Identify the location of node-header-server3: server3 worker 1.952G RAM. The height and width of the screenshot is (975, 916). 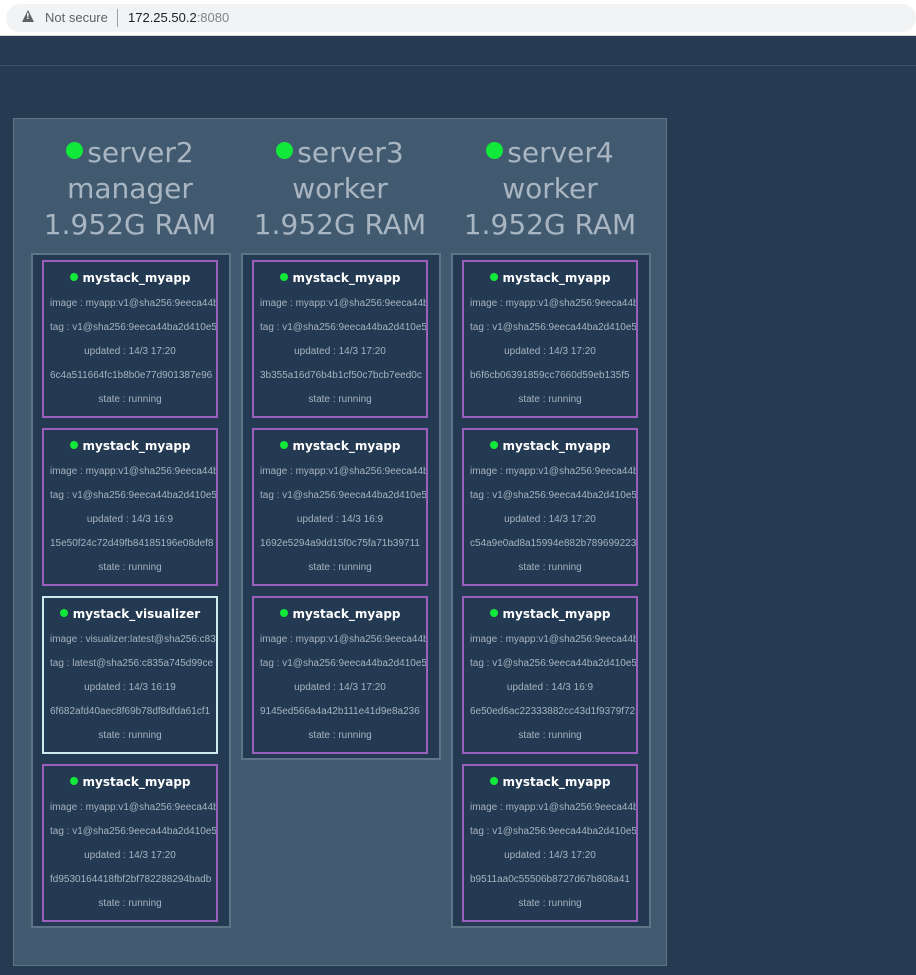
(340, 189).